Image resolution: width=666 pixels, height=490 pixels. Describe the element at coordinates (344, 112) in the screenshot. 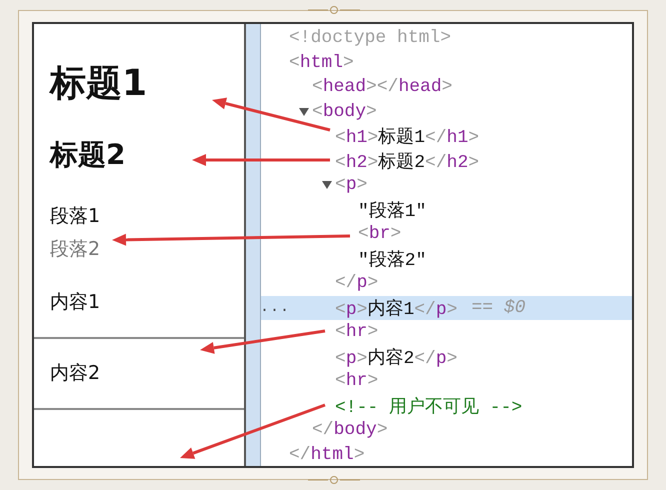

I see `element-tag-text: <body>` at that location.